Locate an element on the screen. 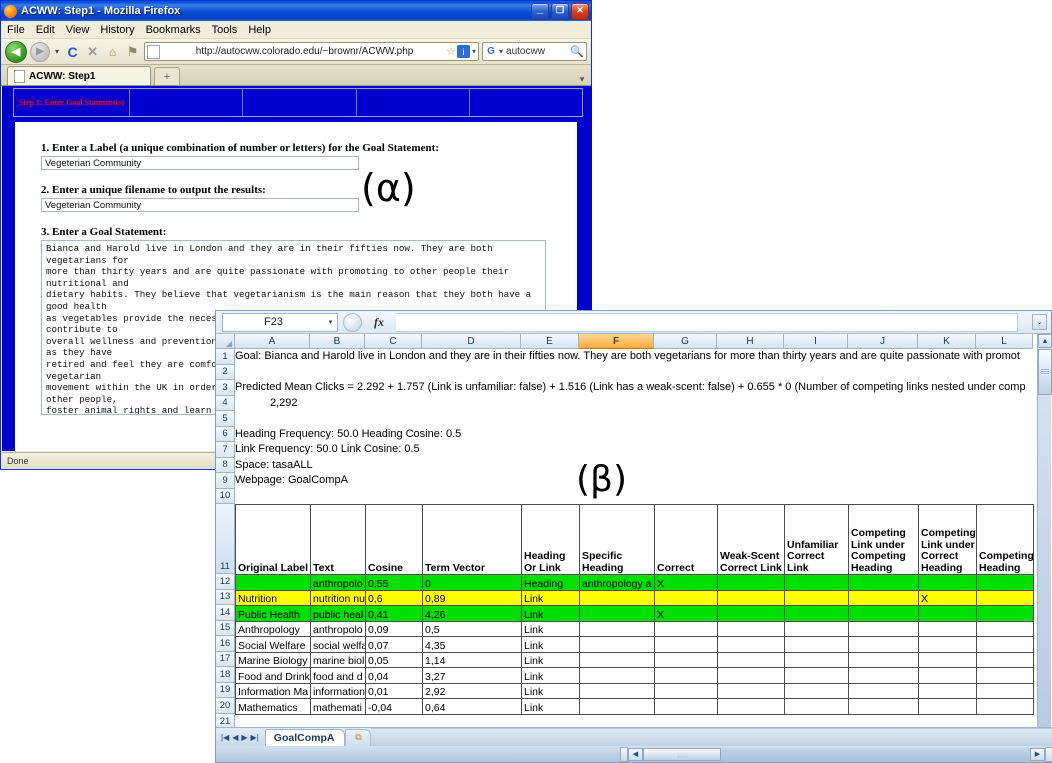  column-header-h: H is located at coordinates (750, 341).